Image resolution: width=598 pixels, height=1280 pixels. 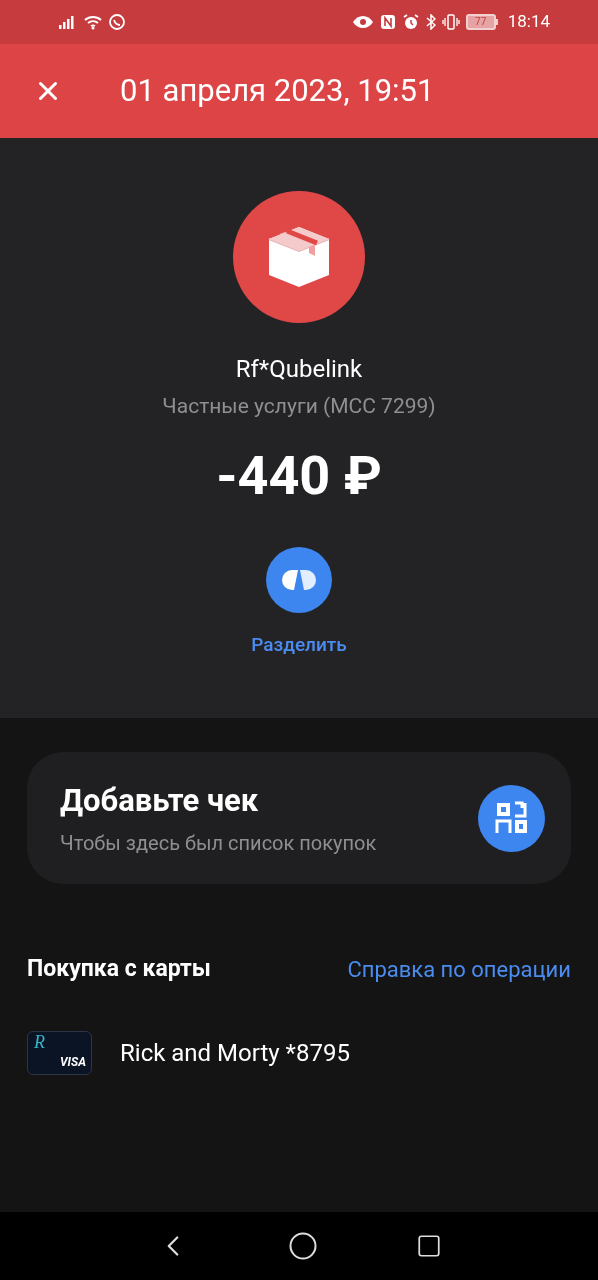 What do you see at coordinates (299, 818) in the screenshot?
I see `add-receipt-card: Добавьте чек Чтобы здесь был список покупок` at bounding box center [299, 818].